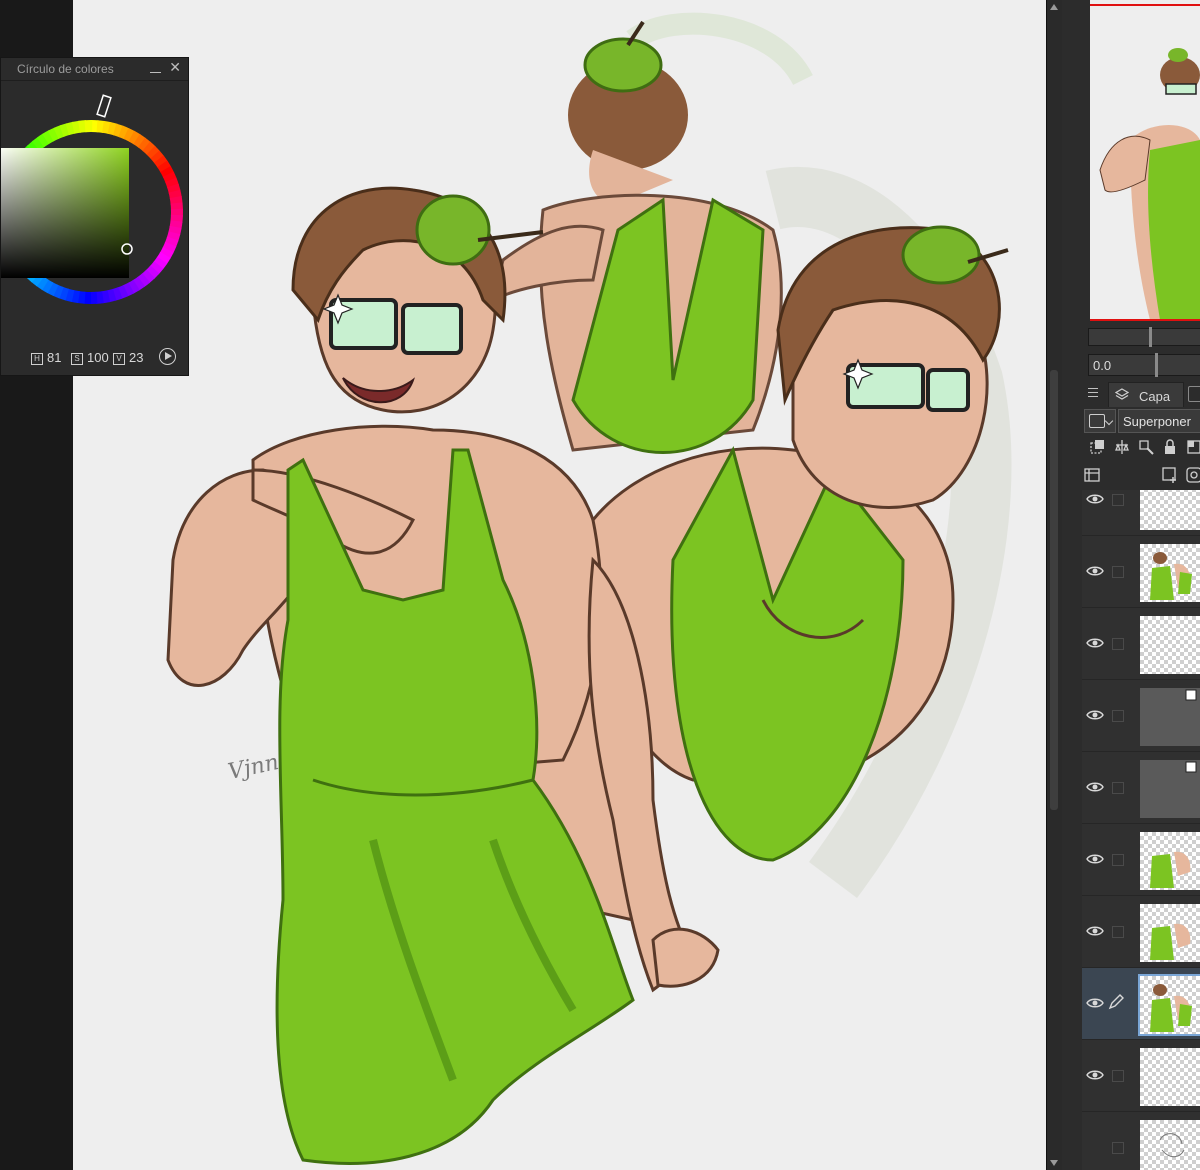  What do you see at coordinates (1122, 395) in the screenshot?
I see `layers-stack-icon` at bounding box center [1122, 395].